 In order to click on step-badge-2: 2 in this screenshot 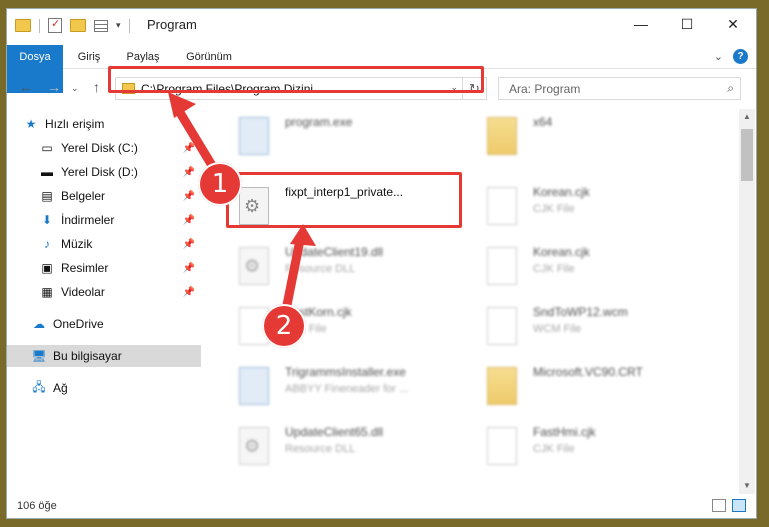, I will do `click(284, 326)`.